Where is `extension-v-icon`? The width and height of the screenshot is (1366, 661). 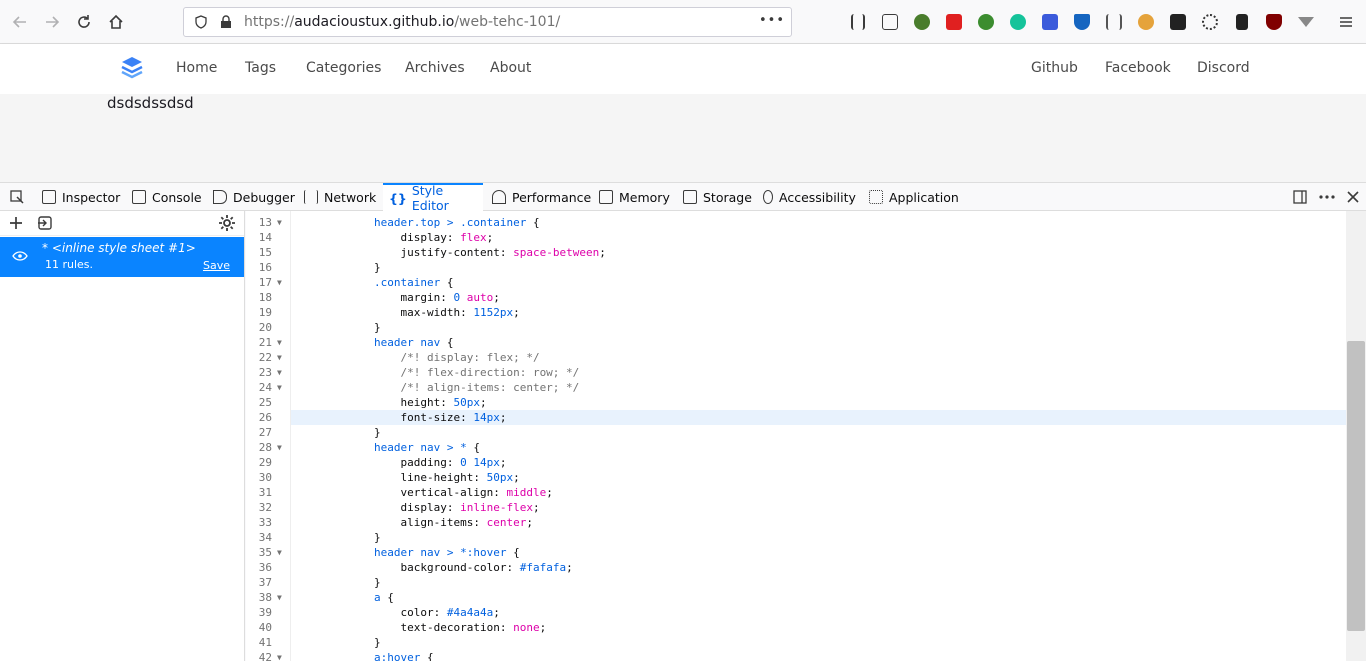 extension-v-icon is located at coordinates (1306, 22).